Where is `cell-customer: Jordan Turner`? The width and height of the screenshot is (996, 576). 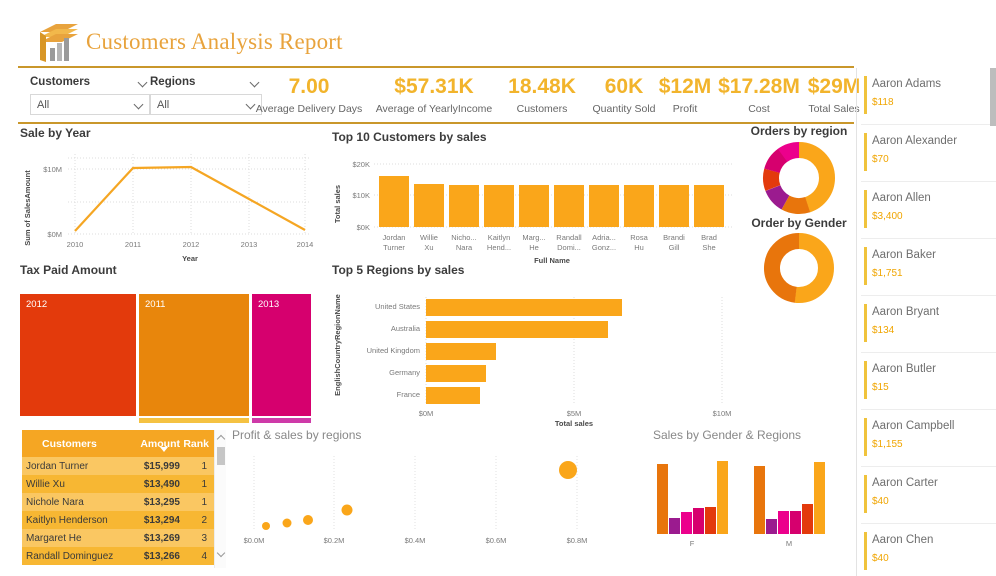
cell-customer: Jordan Turner is located at coordinates (57, 466).